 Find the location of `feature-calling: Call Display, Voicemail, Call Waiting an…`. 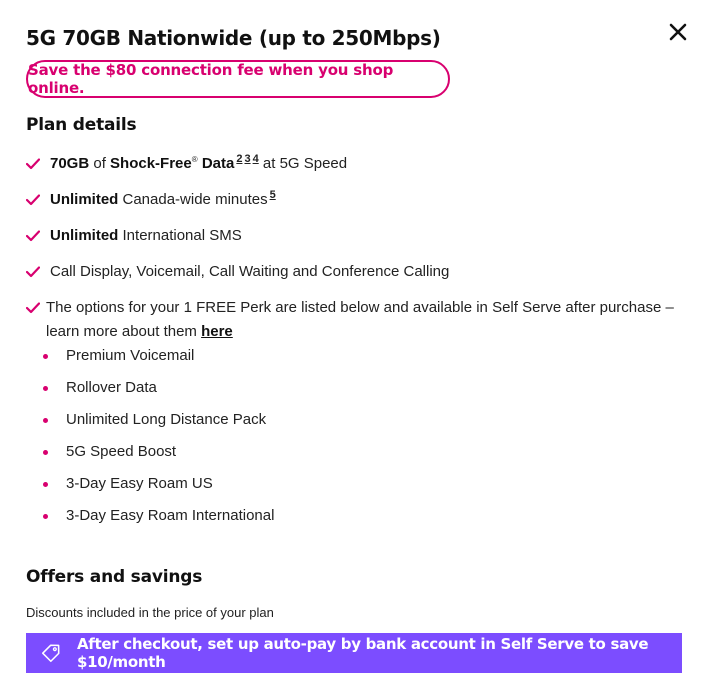

feature-calling: Call Display, Voicemail, Call Waiting an… is located at coordinates (354, 272).